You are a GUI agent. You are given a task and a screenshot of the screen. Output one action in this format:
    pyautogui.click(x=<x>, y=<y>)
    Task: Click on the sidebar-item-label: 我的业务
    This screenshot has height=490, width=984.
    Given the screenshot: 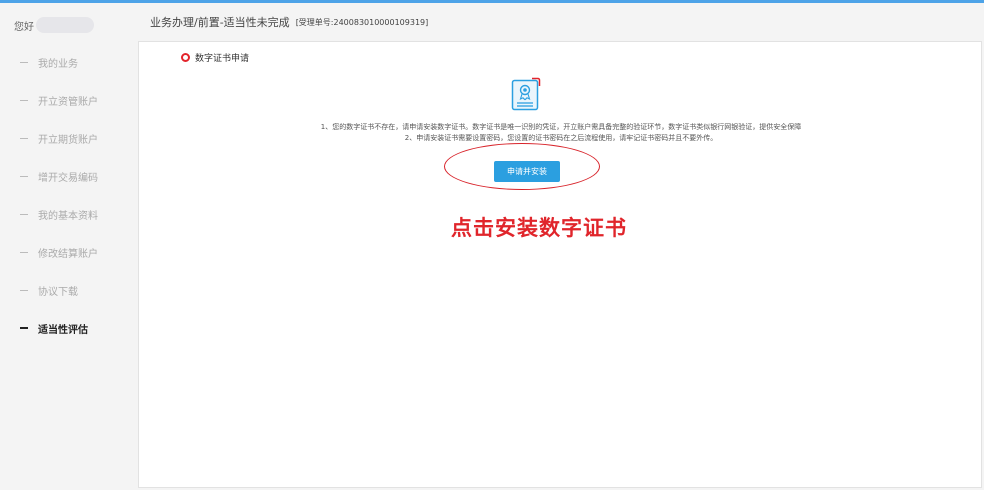 What is the action you would take?
    pyautogui.click(x=58, y=64)
    